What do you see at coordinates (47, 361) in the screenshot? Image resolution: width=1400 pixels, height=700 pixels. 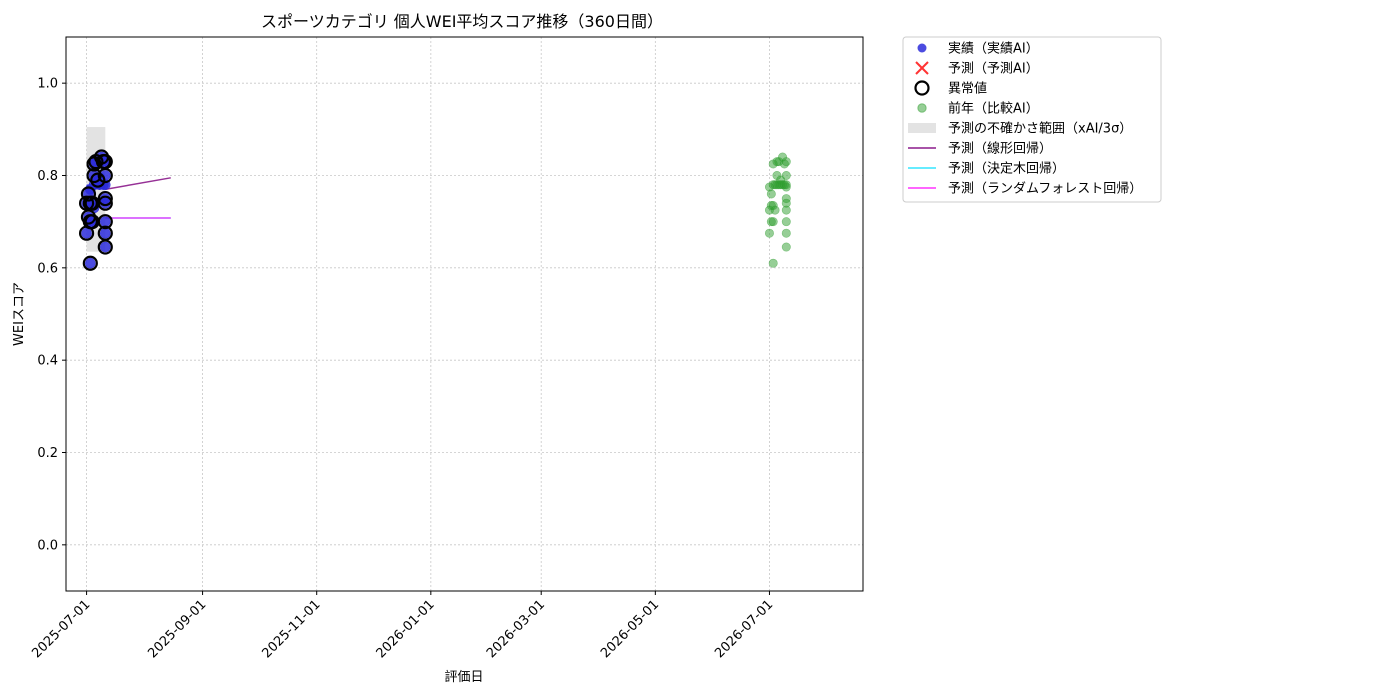 I see `y-tick-label: 0.4` at bounding box center [47, 361].